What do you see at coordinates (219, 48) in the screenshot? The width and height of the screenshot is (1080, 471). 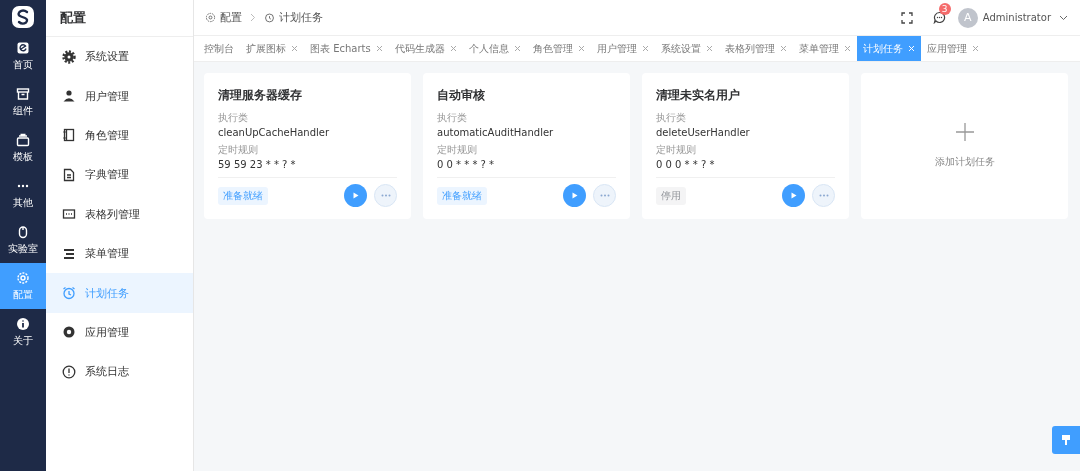 I see `tab: 控制台` at bounding box center [219, 48].